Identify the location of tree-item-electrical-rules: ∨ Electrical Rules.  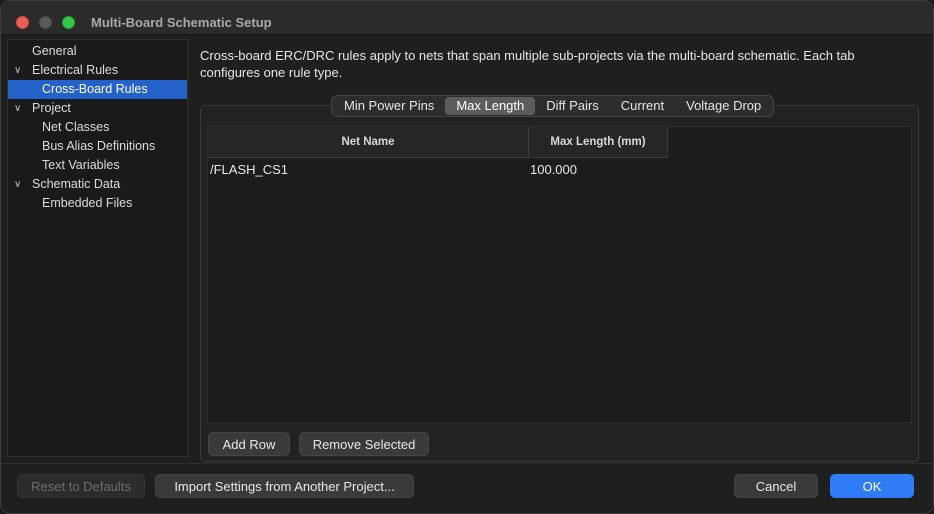
(97, 70).